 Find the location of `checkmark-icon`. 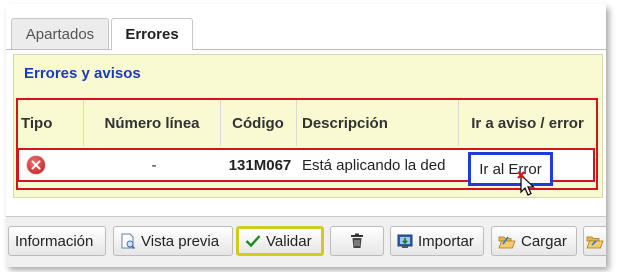

checkmark-icon is located at coordinates (253, 241).